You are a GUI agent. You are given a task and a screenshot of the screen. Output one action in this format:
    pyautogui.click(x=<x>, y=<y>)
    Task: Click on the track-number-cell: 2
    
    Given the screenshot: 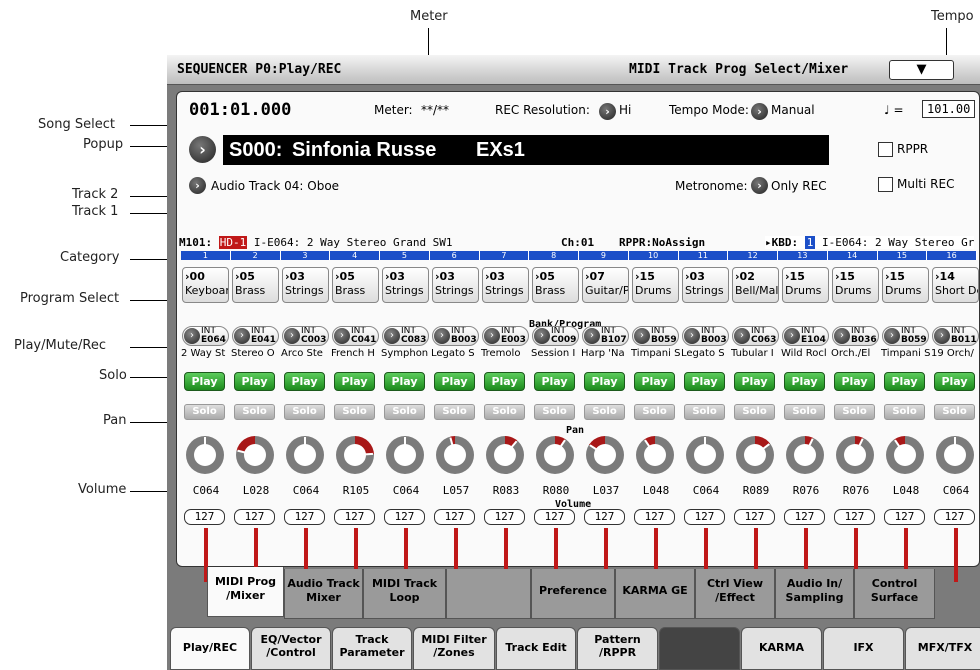 What is the action you would take?
    pyautogui.click(x=255, y=255)
    